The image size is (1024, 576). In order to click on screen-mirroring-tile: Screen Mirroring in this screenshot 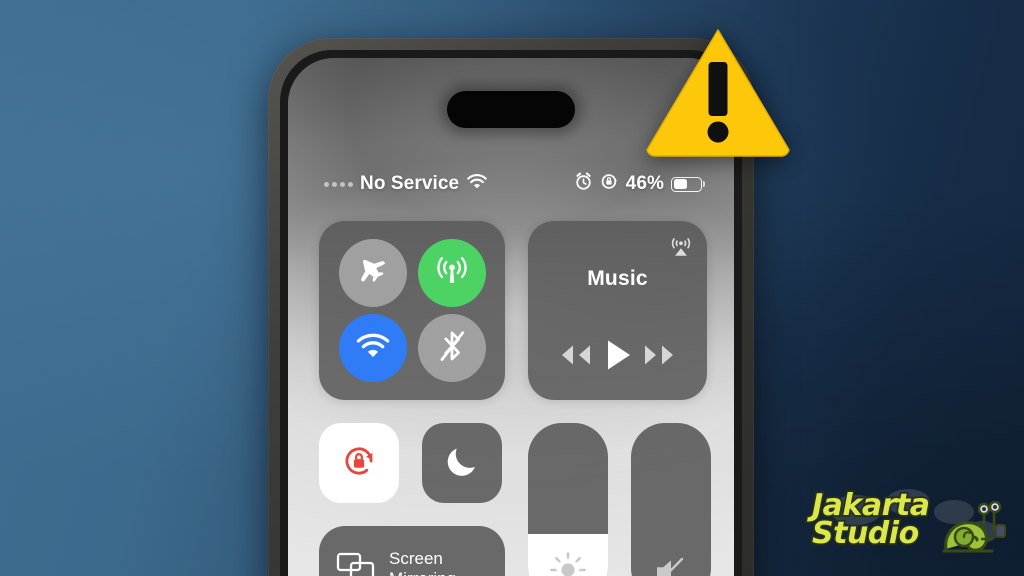, I will do `click(412, 551)`.